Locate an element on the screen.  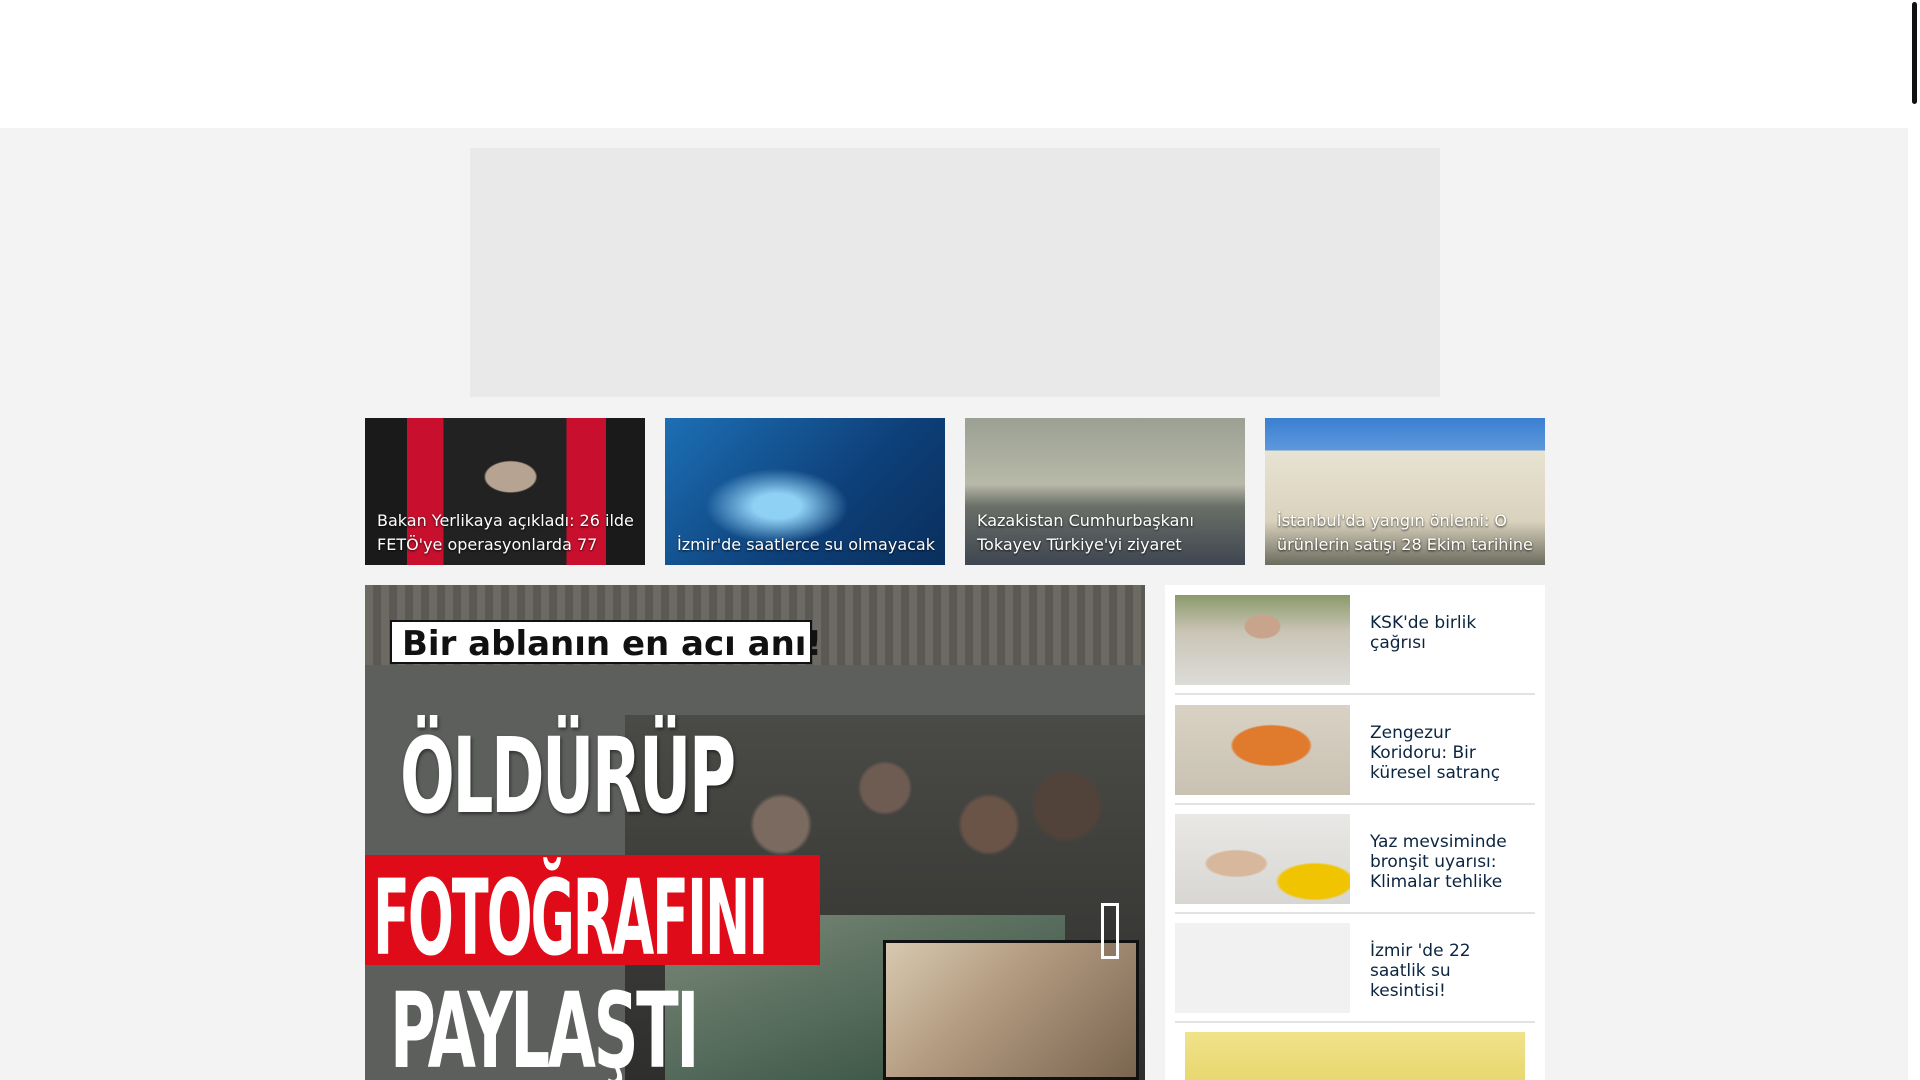
news-card: İzmir'de saatlerce su olmayacak is located at coordinates (805, 491).